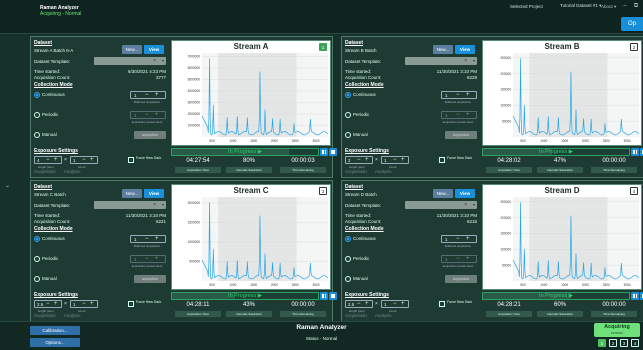 This screenshot has width=643, height=350. I want to click on collapse-chevron-icon: ⌄, so click(7, 185).